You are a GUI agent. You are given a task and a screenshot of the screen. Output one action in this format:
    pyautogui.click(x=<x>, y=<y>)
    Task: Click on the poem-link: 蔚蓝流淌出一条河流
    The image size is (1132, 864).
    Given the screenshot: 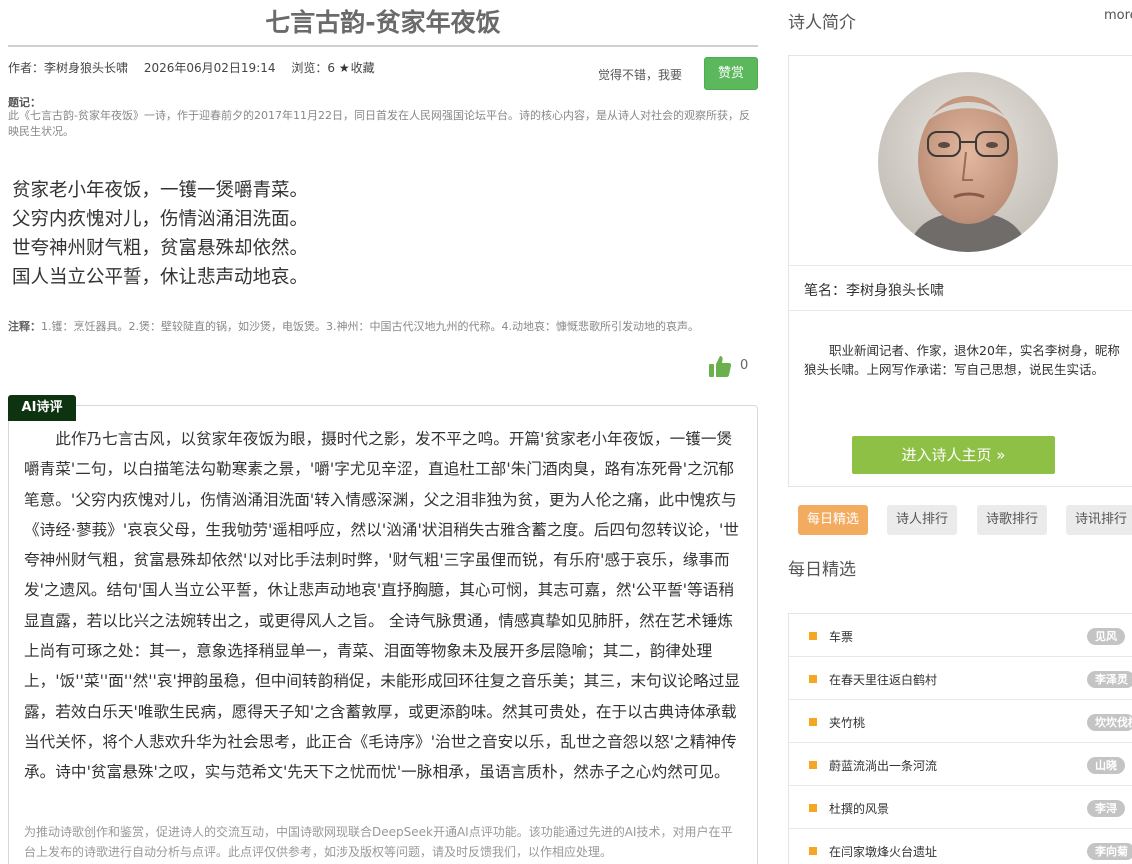 What is the action you would take?
    pyautogui.click(x=883, y=765)
    